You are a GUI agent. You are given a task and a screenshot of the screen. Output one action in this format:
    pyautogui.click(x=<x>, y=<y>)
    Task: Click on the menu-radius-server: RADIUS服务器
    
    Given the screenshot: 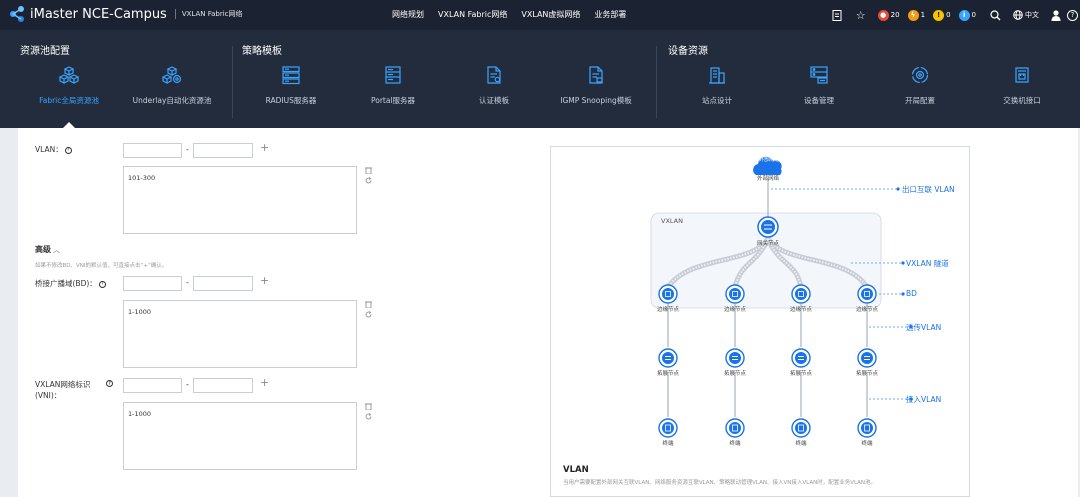 What is the action you would take?
    pyautogui.click(x=291, y=85)
    